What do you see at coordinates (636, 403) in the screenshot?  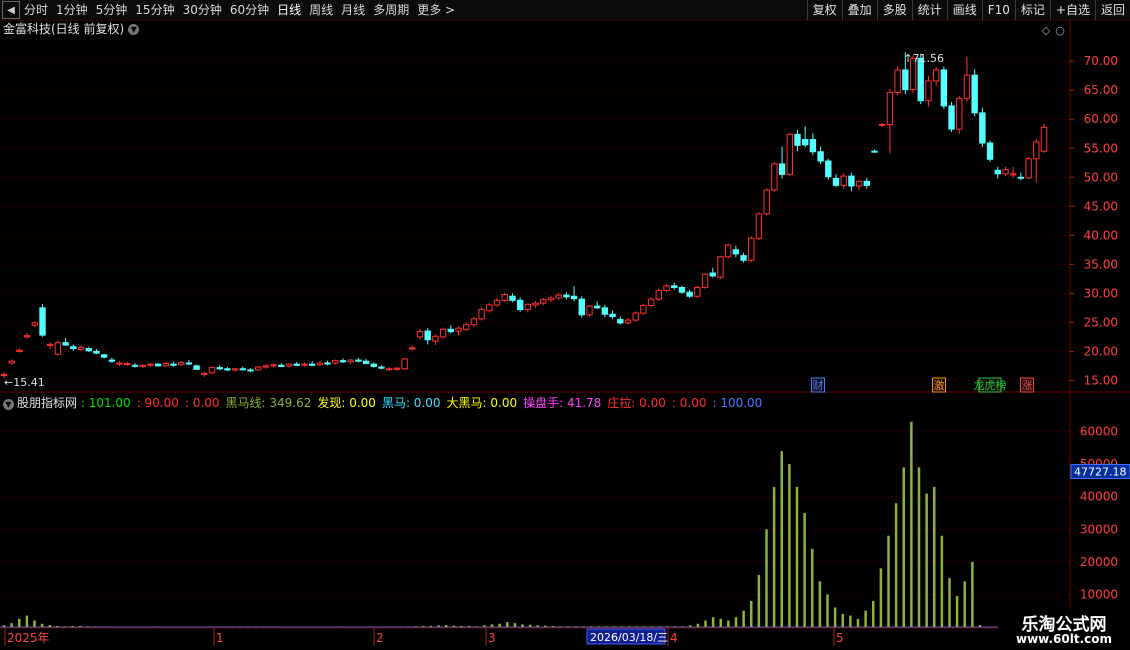 I see `indicator-value-8: 庄拉: 0.00` at bounding box center [636, 403].